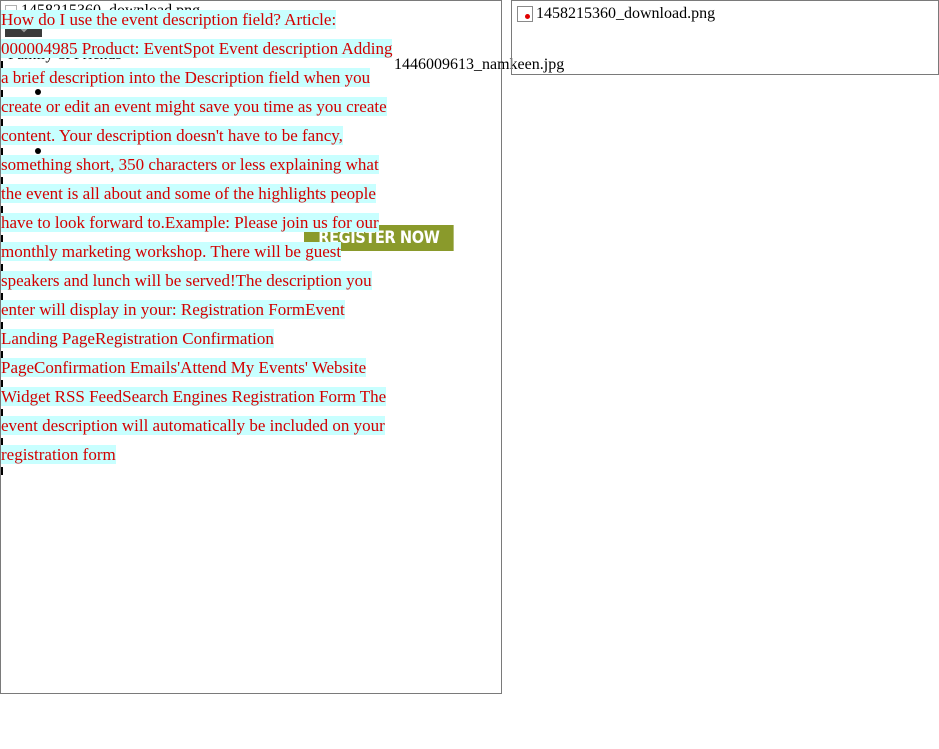 This screenshot has width=939, height=749. Describe the element at coordinates (725, 37) in the screenshot. I see `right-iframe-panel: 1458215360_download.png` at that location.